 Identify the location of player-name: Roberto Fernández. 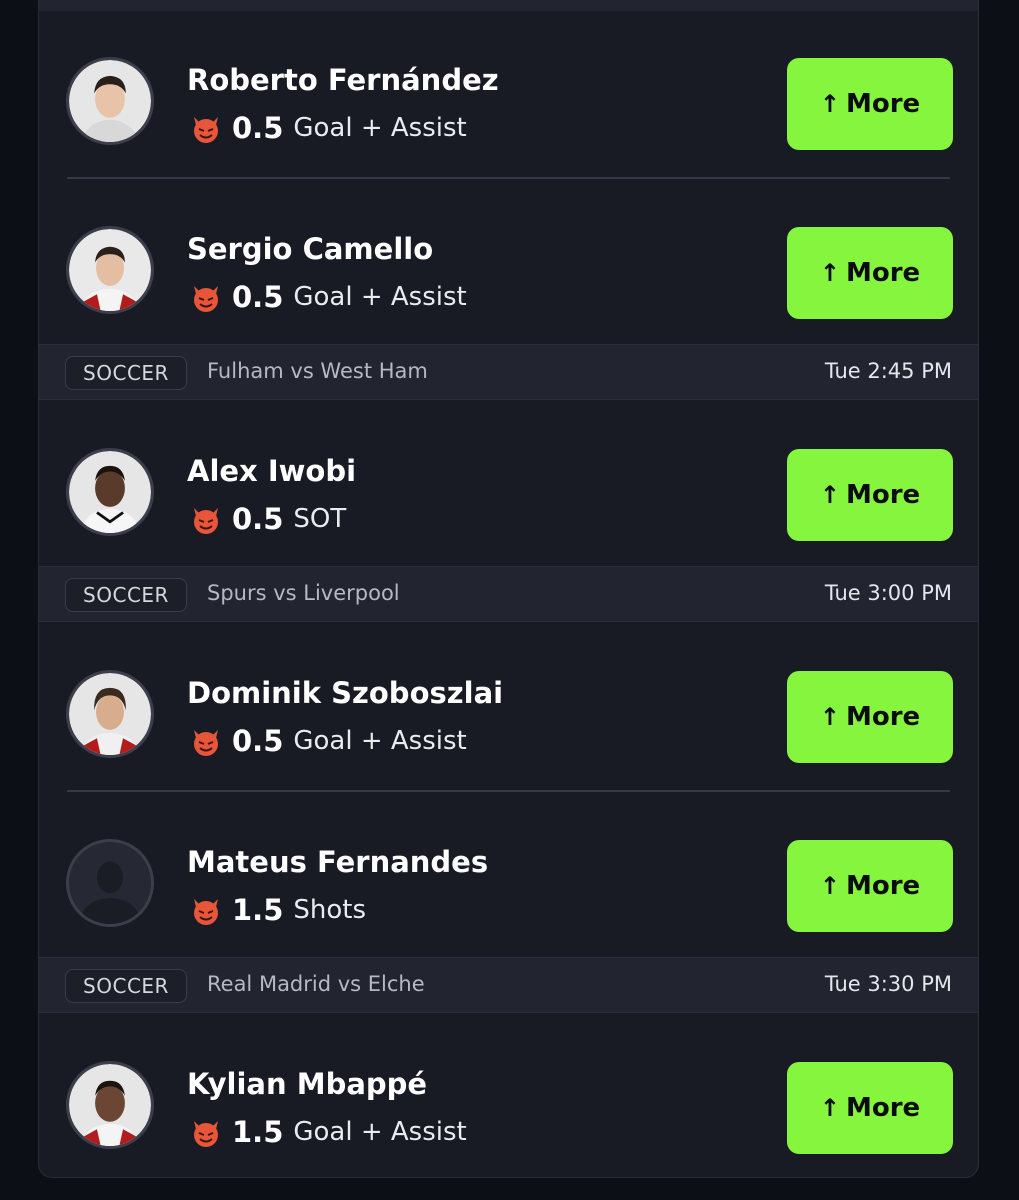
(343, 80).